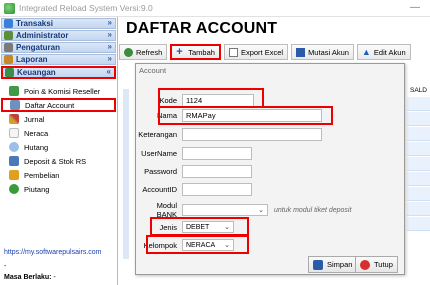 The height and width of the screenshot is (285, 430). What do you see at coordinates (340, 264) in the screenshot?
I see `simpan-label: Simpan` at bounding box center [340, 264].